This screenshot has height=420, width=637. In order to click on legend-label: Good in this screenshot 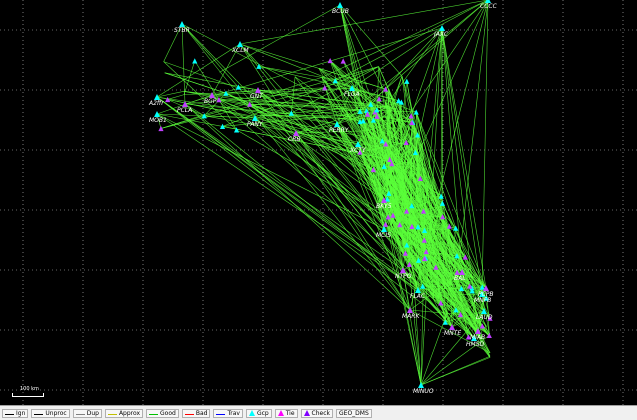, I will do `click(168, 413)`.